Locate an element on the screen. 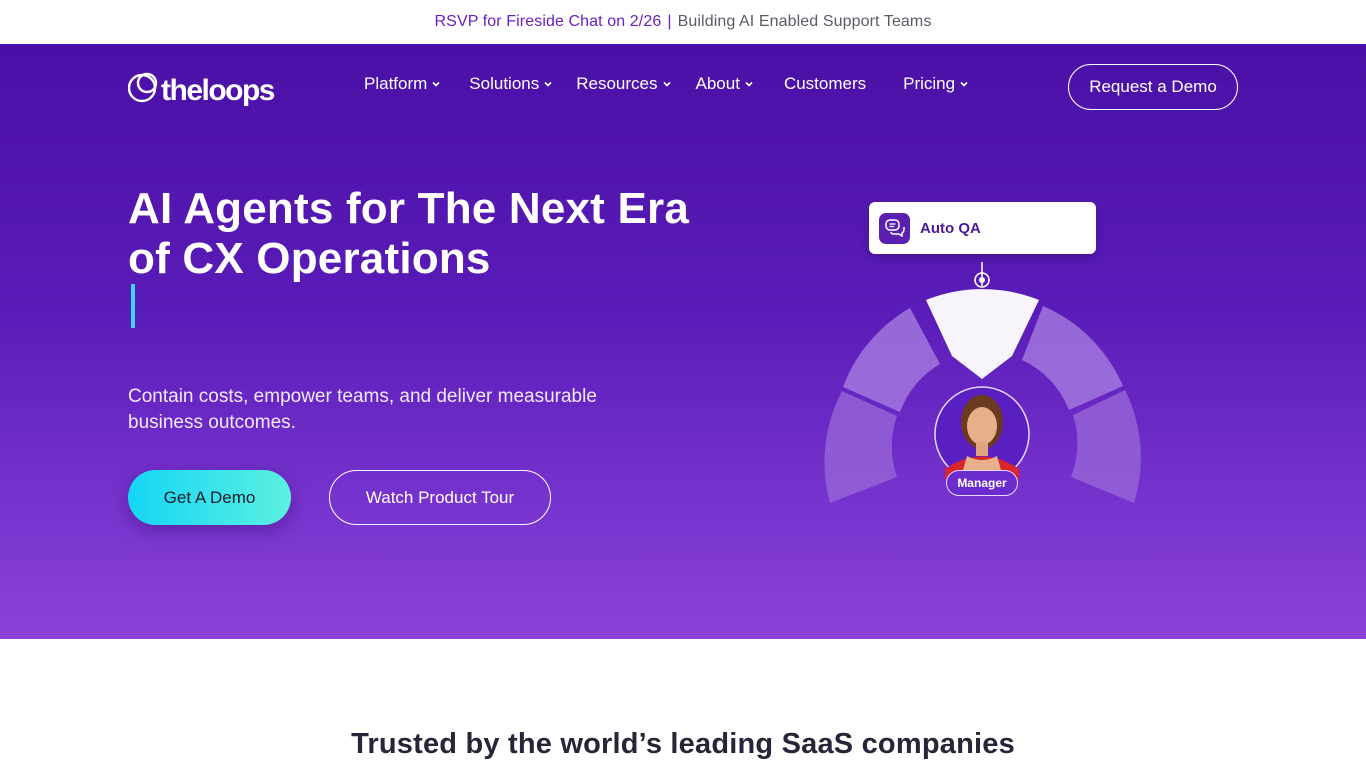  nav-item-customers: Customers is located at coordinates (825, 84).